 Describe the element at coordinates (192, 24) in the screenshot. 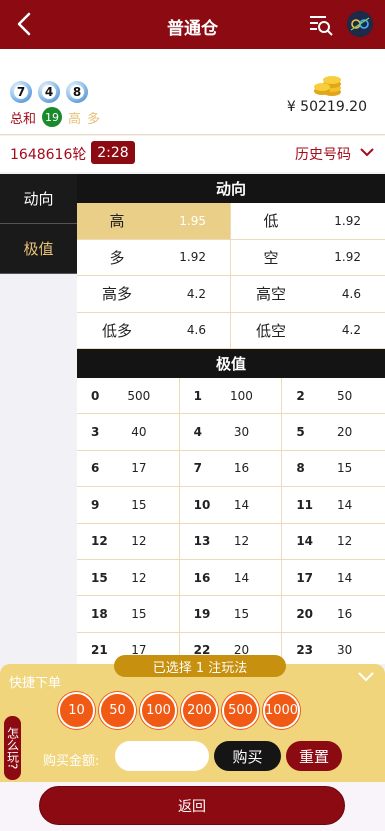

I see `top-bar: 普通仓` at that location.